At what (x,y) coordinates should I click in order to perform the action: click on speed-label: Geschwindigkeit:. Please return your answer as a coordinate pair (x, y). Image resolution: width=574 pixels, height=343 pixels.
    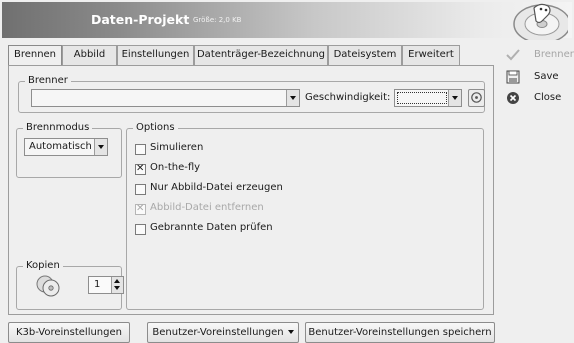
    Looking at the image, I should click on (348, 97).